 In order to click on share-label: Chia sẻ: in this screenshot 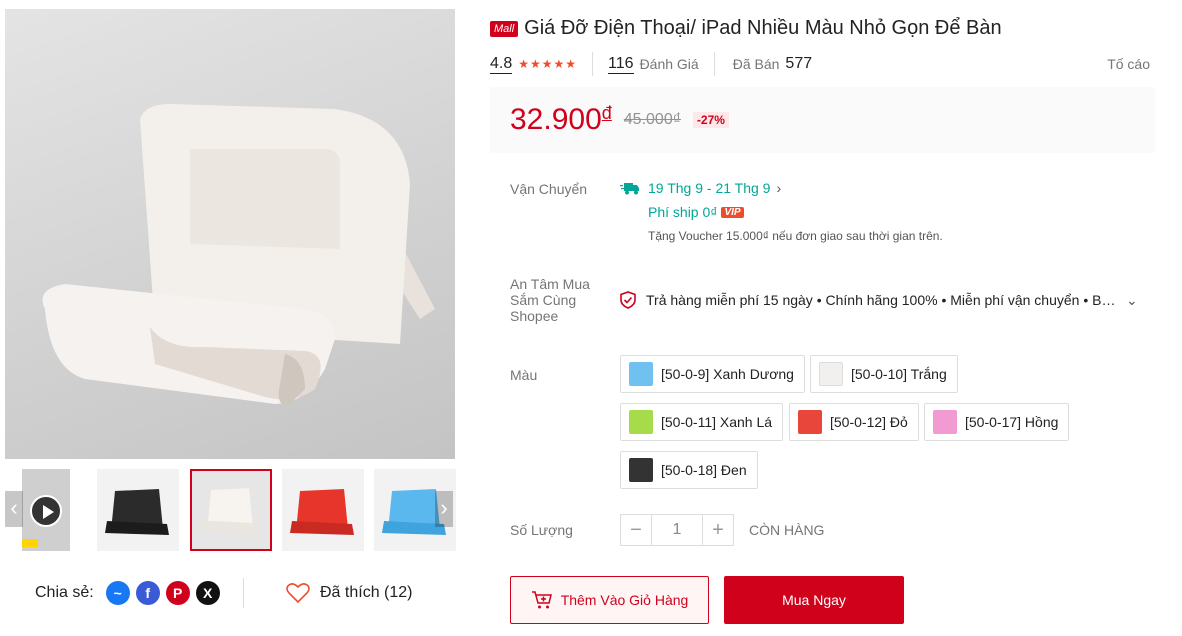, I will do `click(64, 592)`.